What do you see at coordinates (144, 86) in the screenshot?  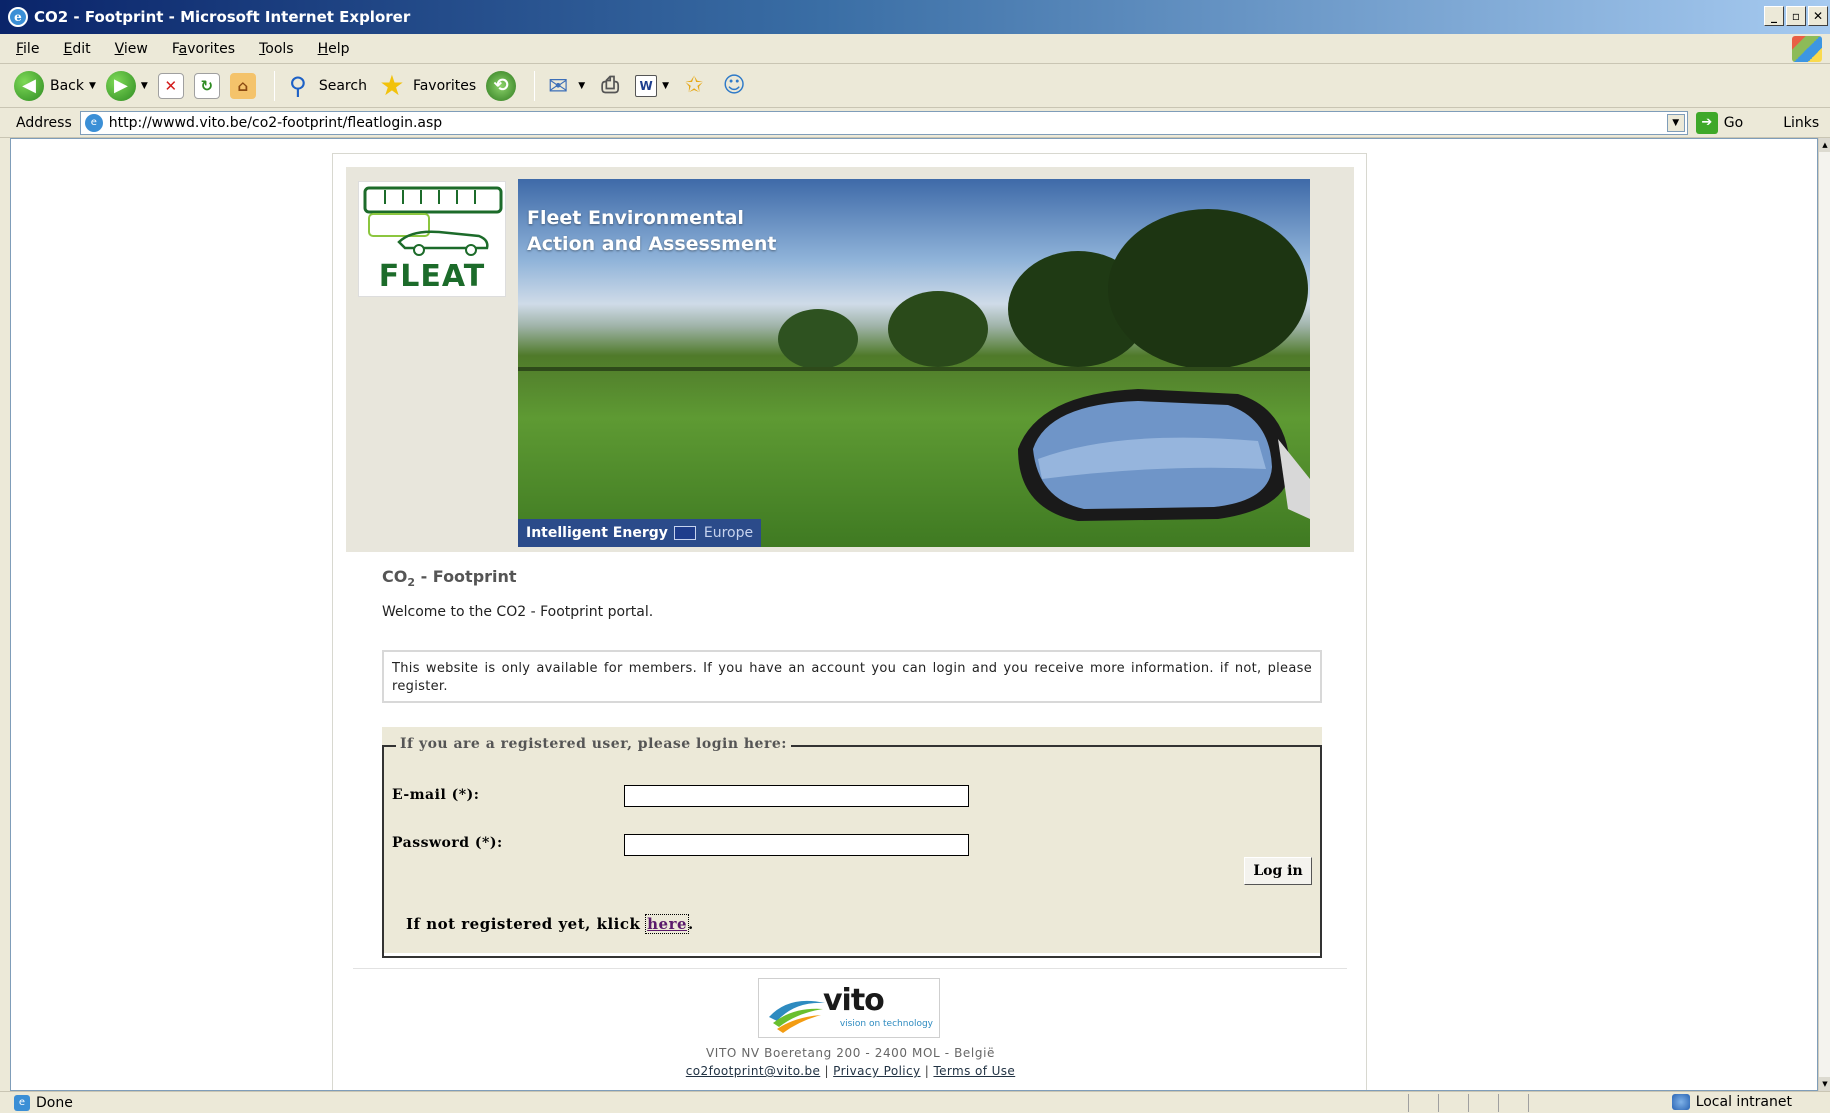 I see `forward-dropdown-icon: ▼` at bounding box center [144, 86].